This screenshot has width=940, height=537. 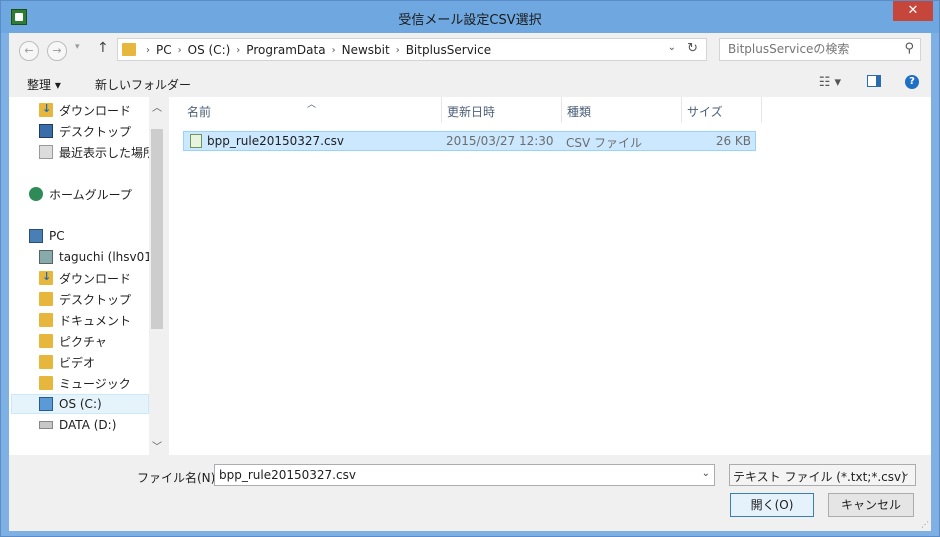 What do you see at coordinates (36, 236) in the screenshot?
I see `computer-icon` at bounding box center [36, 236].